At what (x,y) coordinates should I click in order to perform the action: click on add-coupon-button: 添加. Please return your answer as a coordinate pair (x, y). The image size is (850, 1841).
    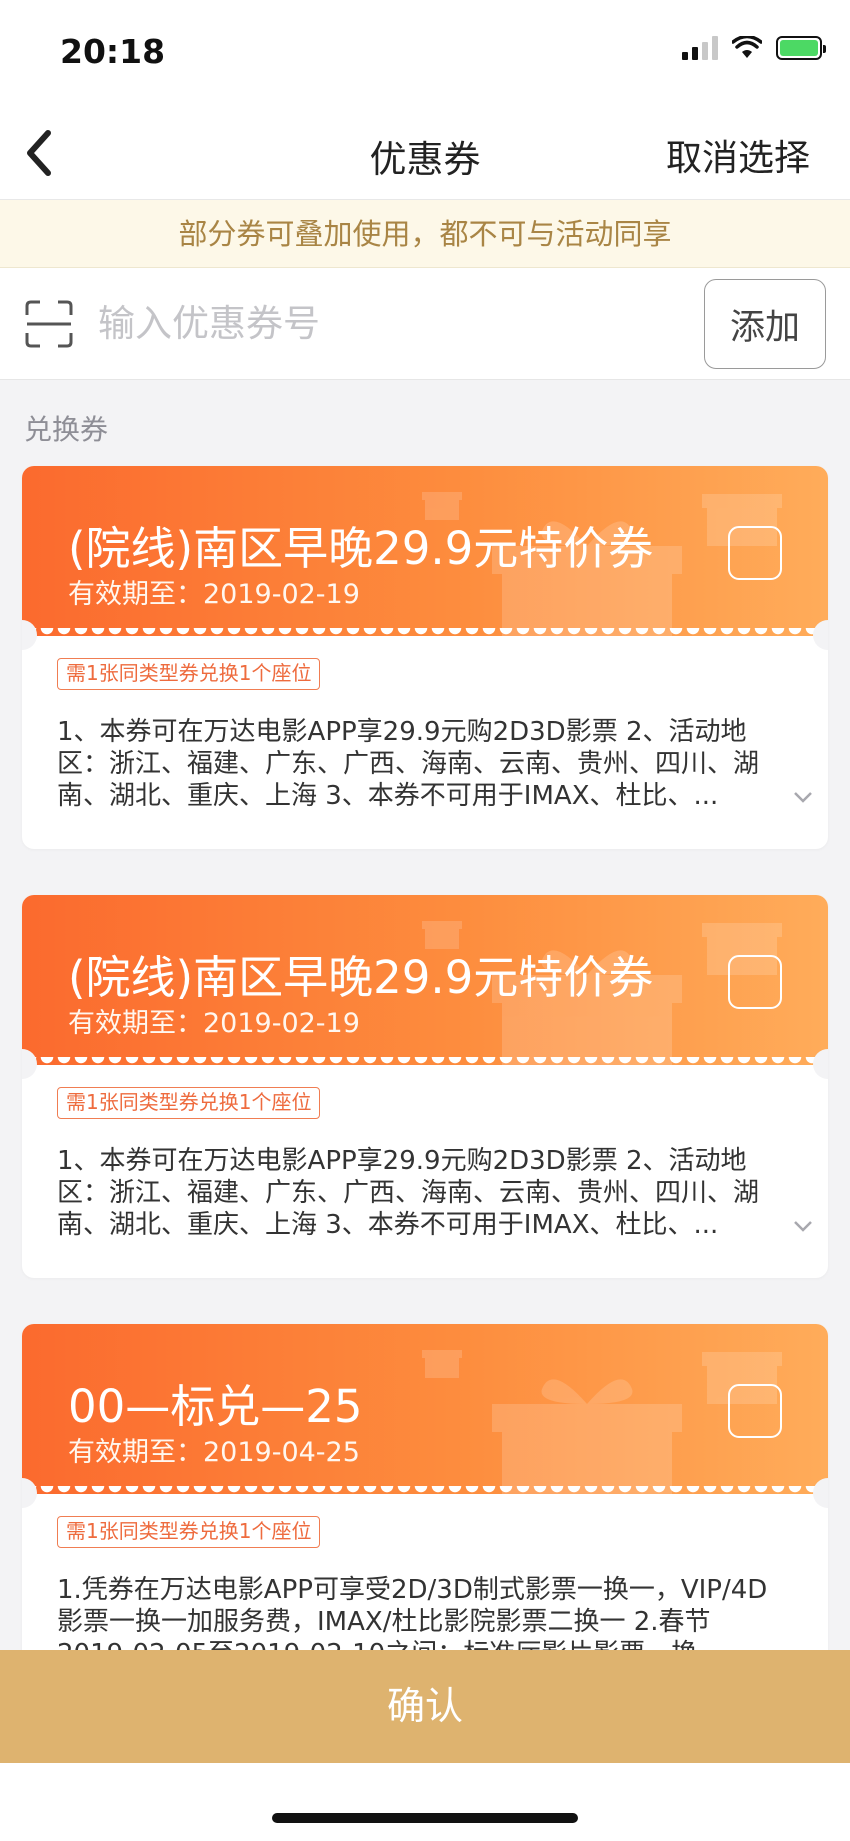
    Looking at the image, I should click on (765, 324).